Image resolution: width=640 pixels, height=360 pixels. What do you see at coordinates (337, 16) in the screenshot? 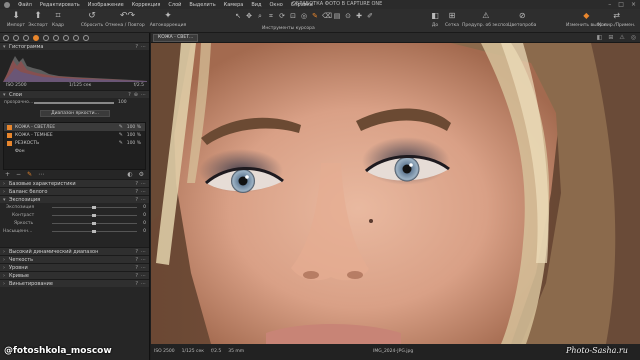
I see `gradient-icon: ▤` at bounding box center [337, 16].